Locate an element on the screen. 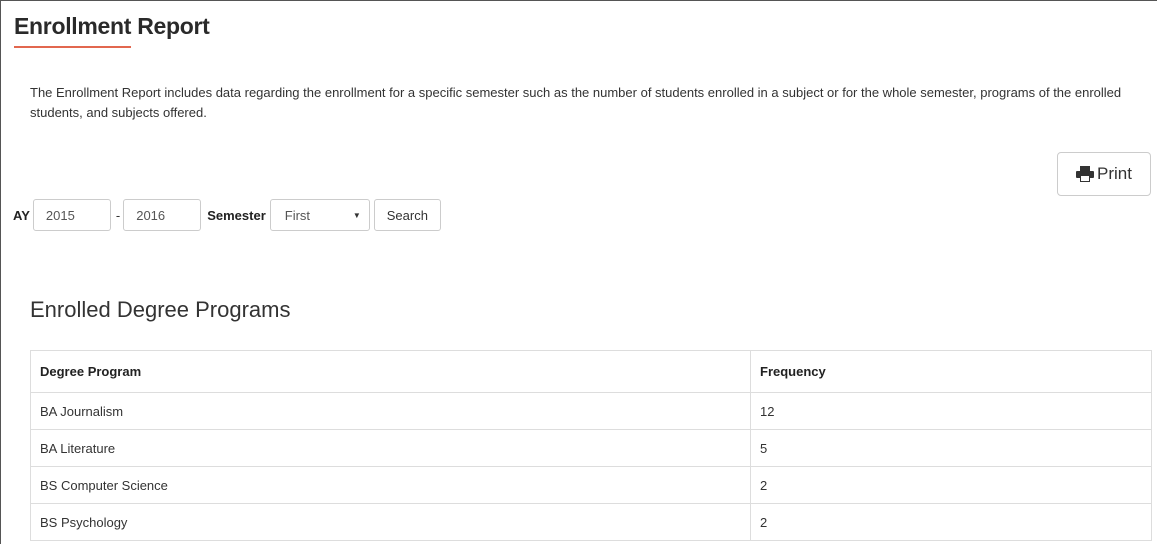 Image resolution: width=1157 pixels, height=544 pixels. printer-icon is located at coordinates (1085, 174).